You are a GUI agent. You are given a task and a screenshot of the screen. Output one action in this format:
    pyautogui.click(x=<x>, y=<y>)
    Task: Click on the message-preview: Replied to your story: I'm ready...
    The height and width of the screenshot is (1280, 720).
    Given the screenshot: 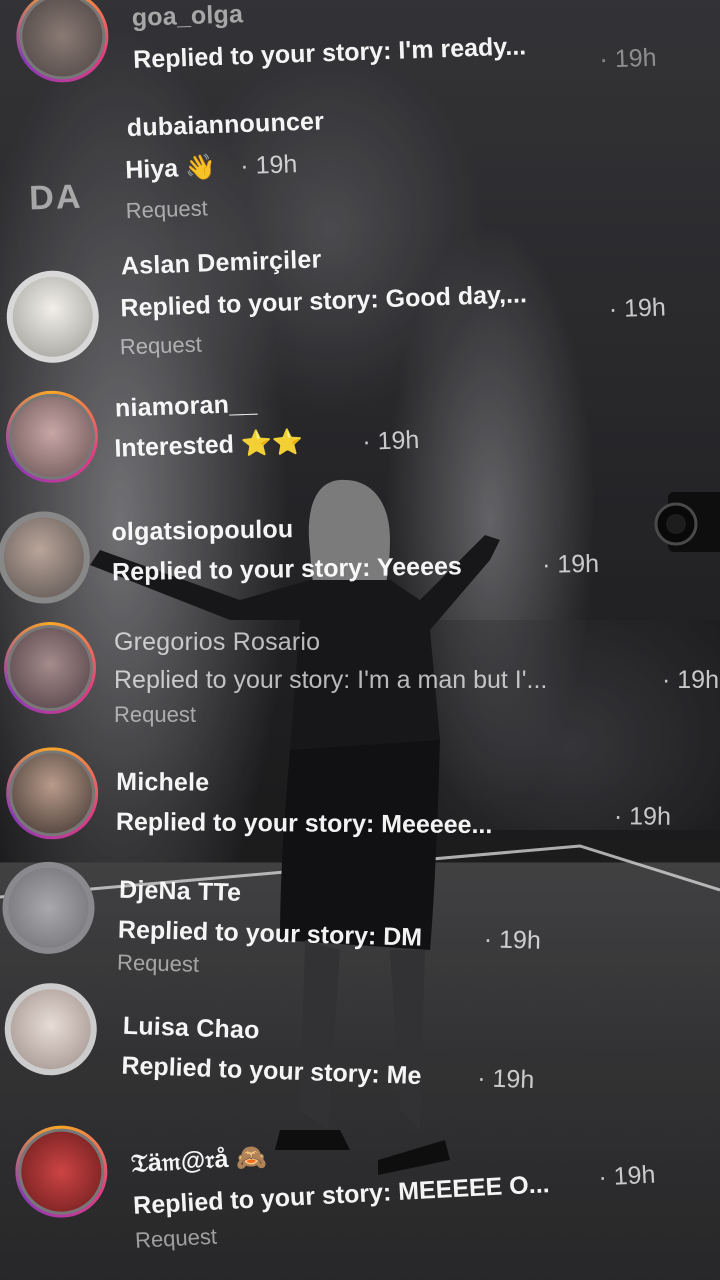 What is the action you would take?
    pyautogui.click(x=329, y=53)
    